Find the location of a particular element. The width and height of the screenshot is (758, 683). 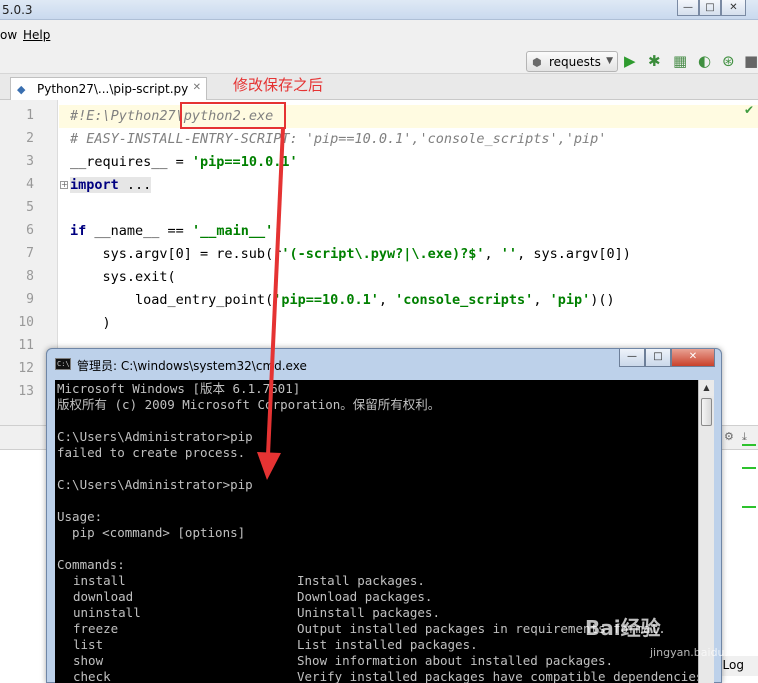

annotation-arrow is located at coordinates (271, 303).